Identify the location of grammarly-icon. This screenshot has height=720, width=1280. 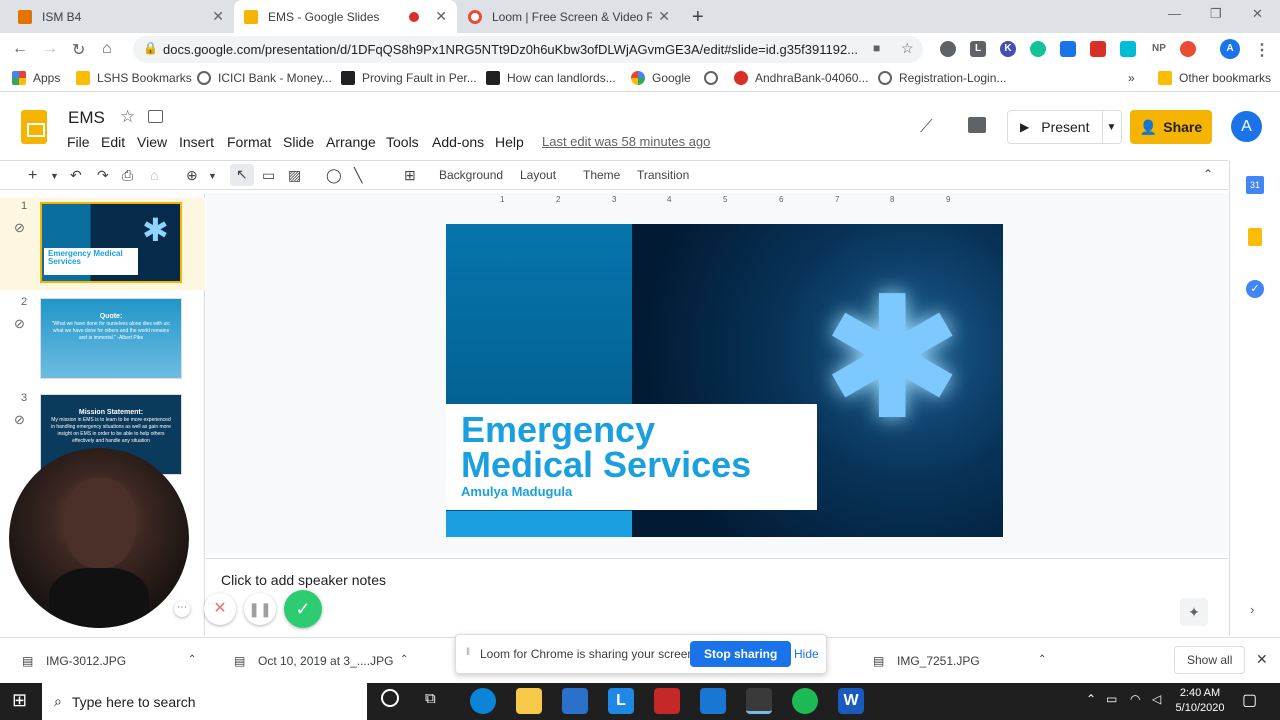
(1038, 49).